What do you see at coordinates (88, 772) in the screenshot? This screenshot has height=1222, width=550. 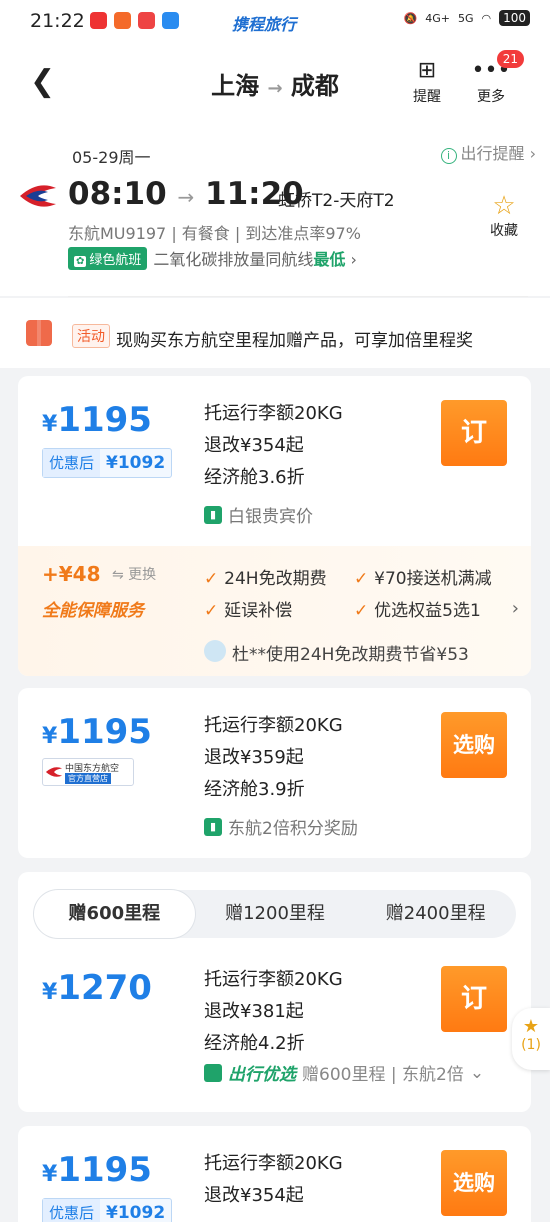 I see `official-store-badge: 中国东方航空 官方直营店` at bounding box center [88, 772].